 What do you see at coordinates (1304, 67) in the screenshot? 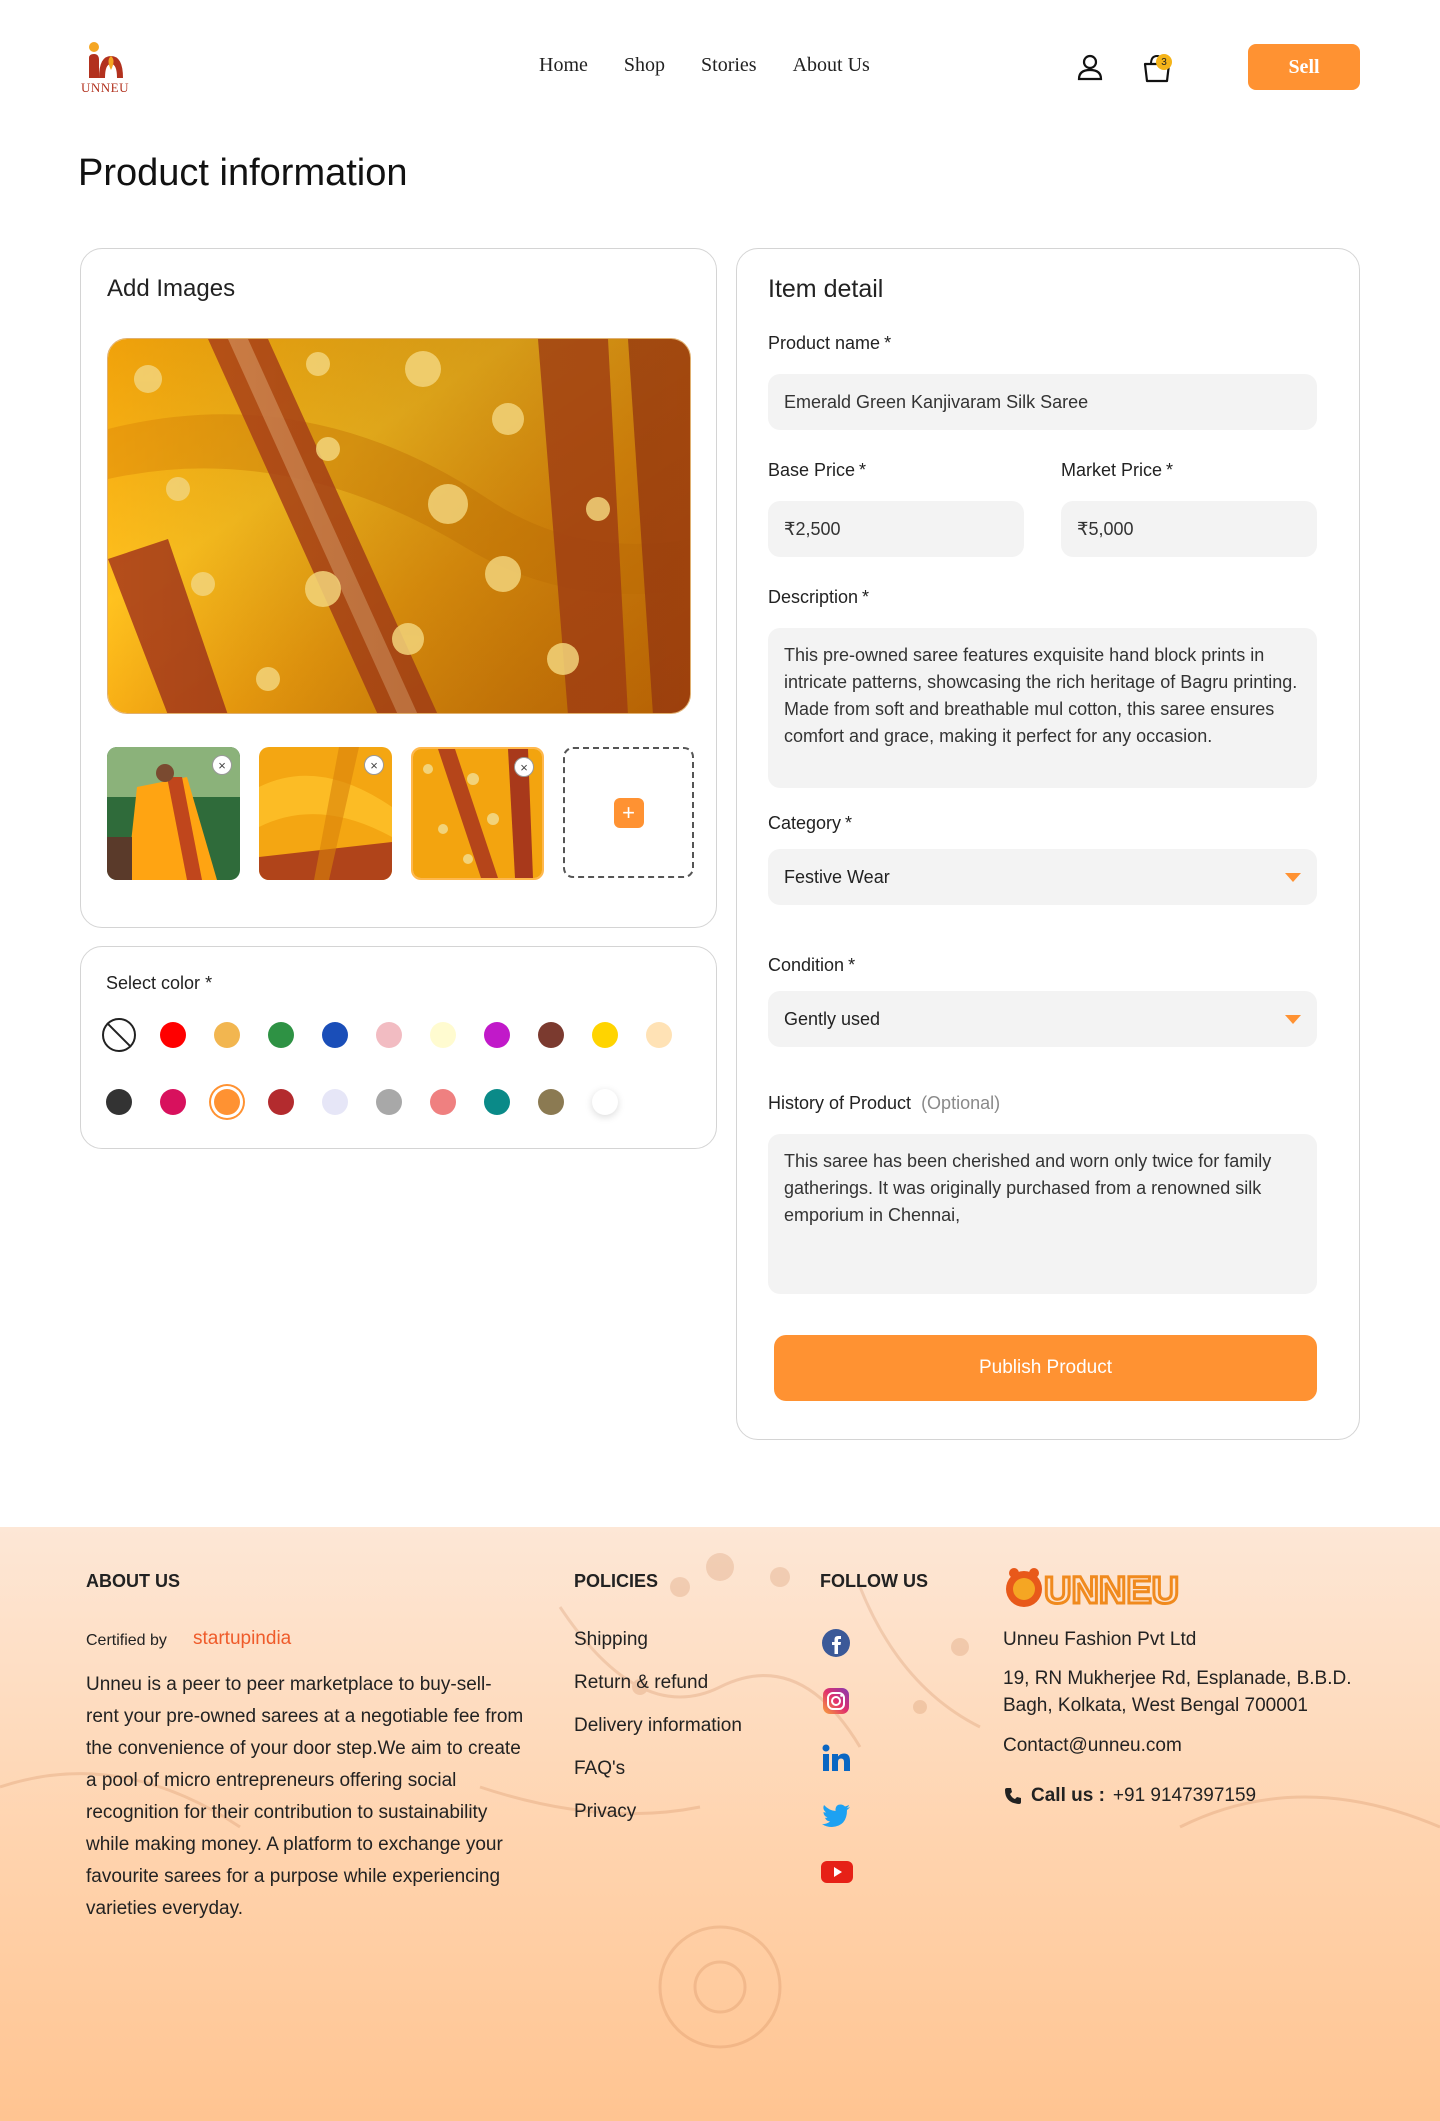
I see `sell-button: Sell` at bounding box center [1304, 67].